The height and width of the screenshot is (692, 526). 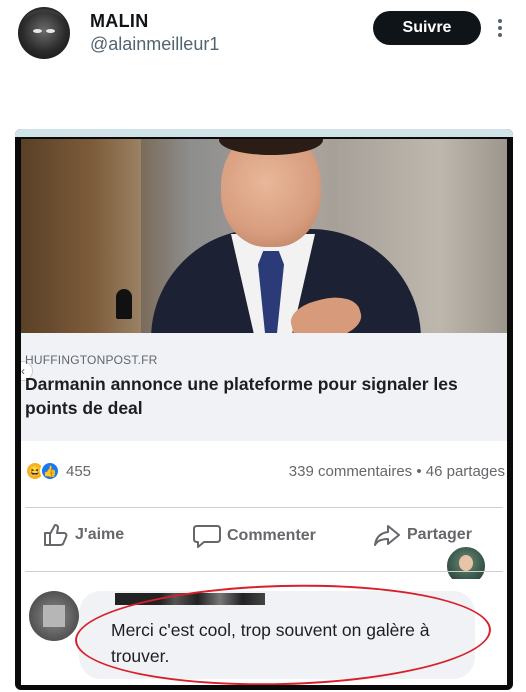 What do you see at coordinates (44, 33) in the screenshot?
I see `author-avatar` at bounding box center [44, 33].